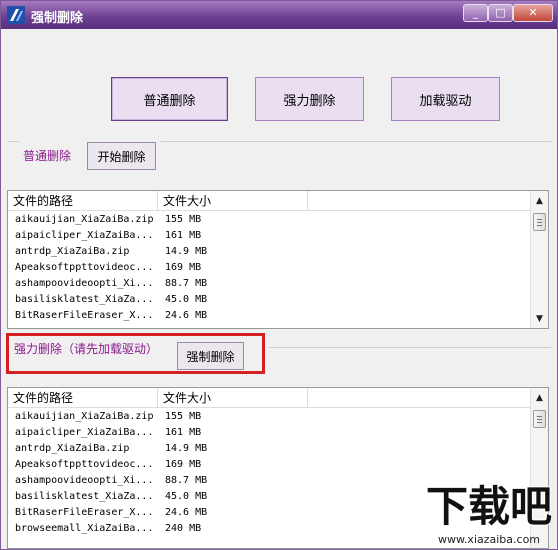  What do you see at coordinates (169, 99) in the screenshot?
I see `normal-delete-mode-button: 普通删除` at bounding box center [169, 99].